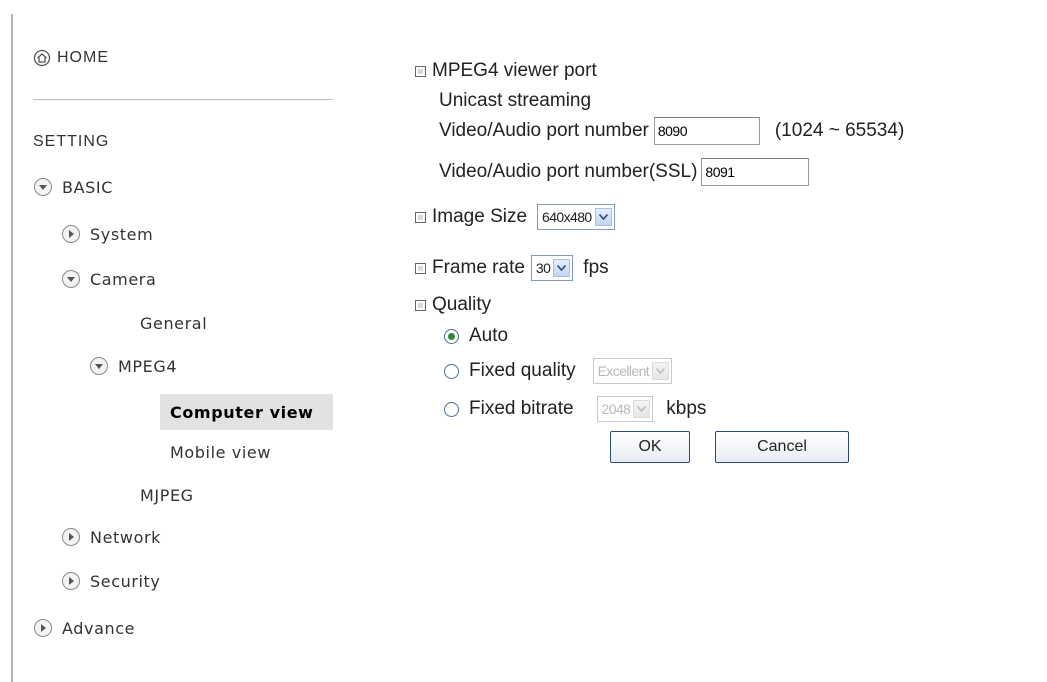 This screenshot has width=1047, height=682. Describe the element at coordinates (125, 581) in the screenshot. I see `sidebar-label-security: Security` at that location.